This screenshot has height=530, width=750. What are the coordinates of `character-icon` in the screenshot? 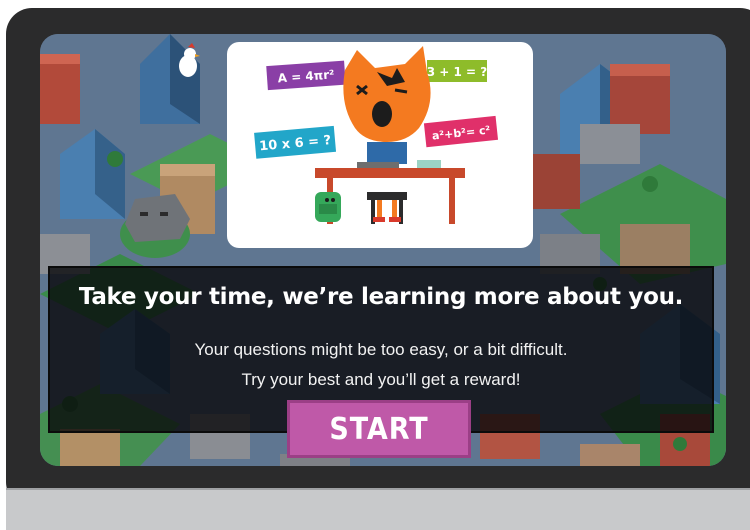 It's located at (387, 105).